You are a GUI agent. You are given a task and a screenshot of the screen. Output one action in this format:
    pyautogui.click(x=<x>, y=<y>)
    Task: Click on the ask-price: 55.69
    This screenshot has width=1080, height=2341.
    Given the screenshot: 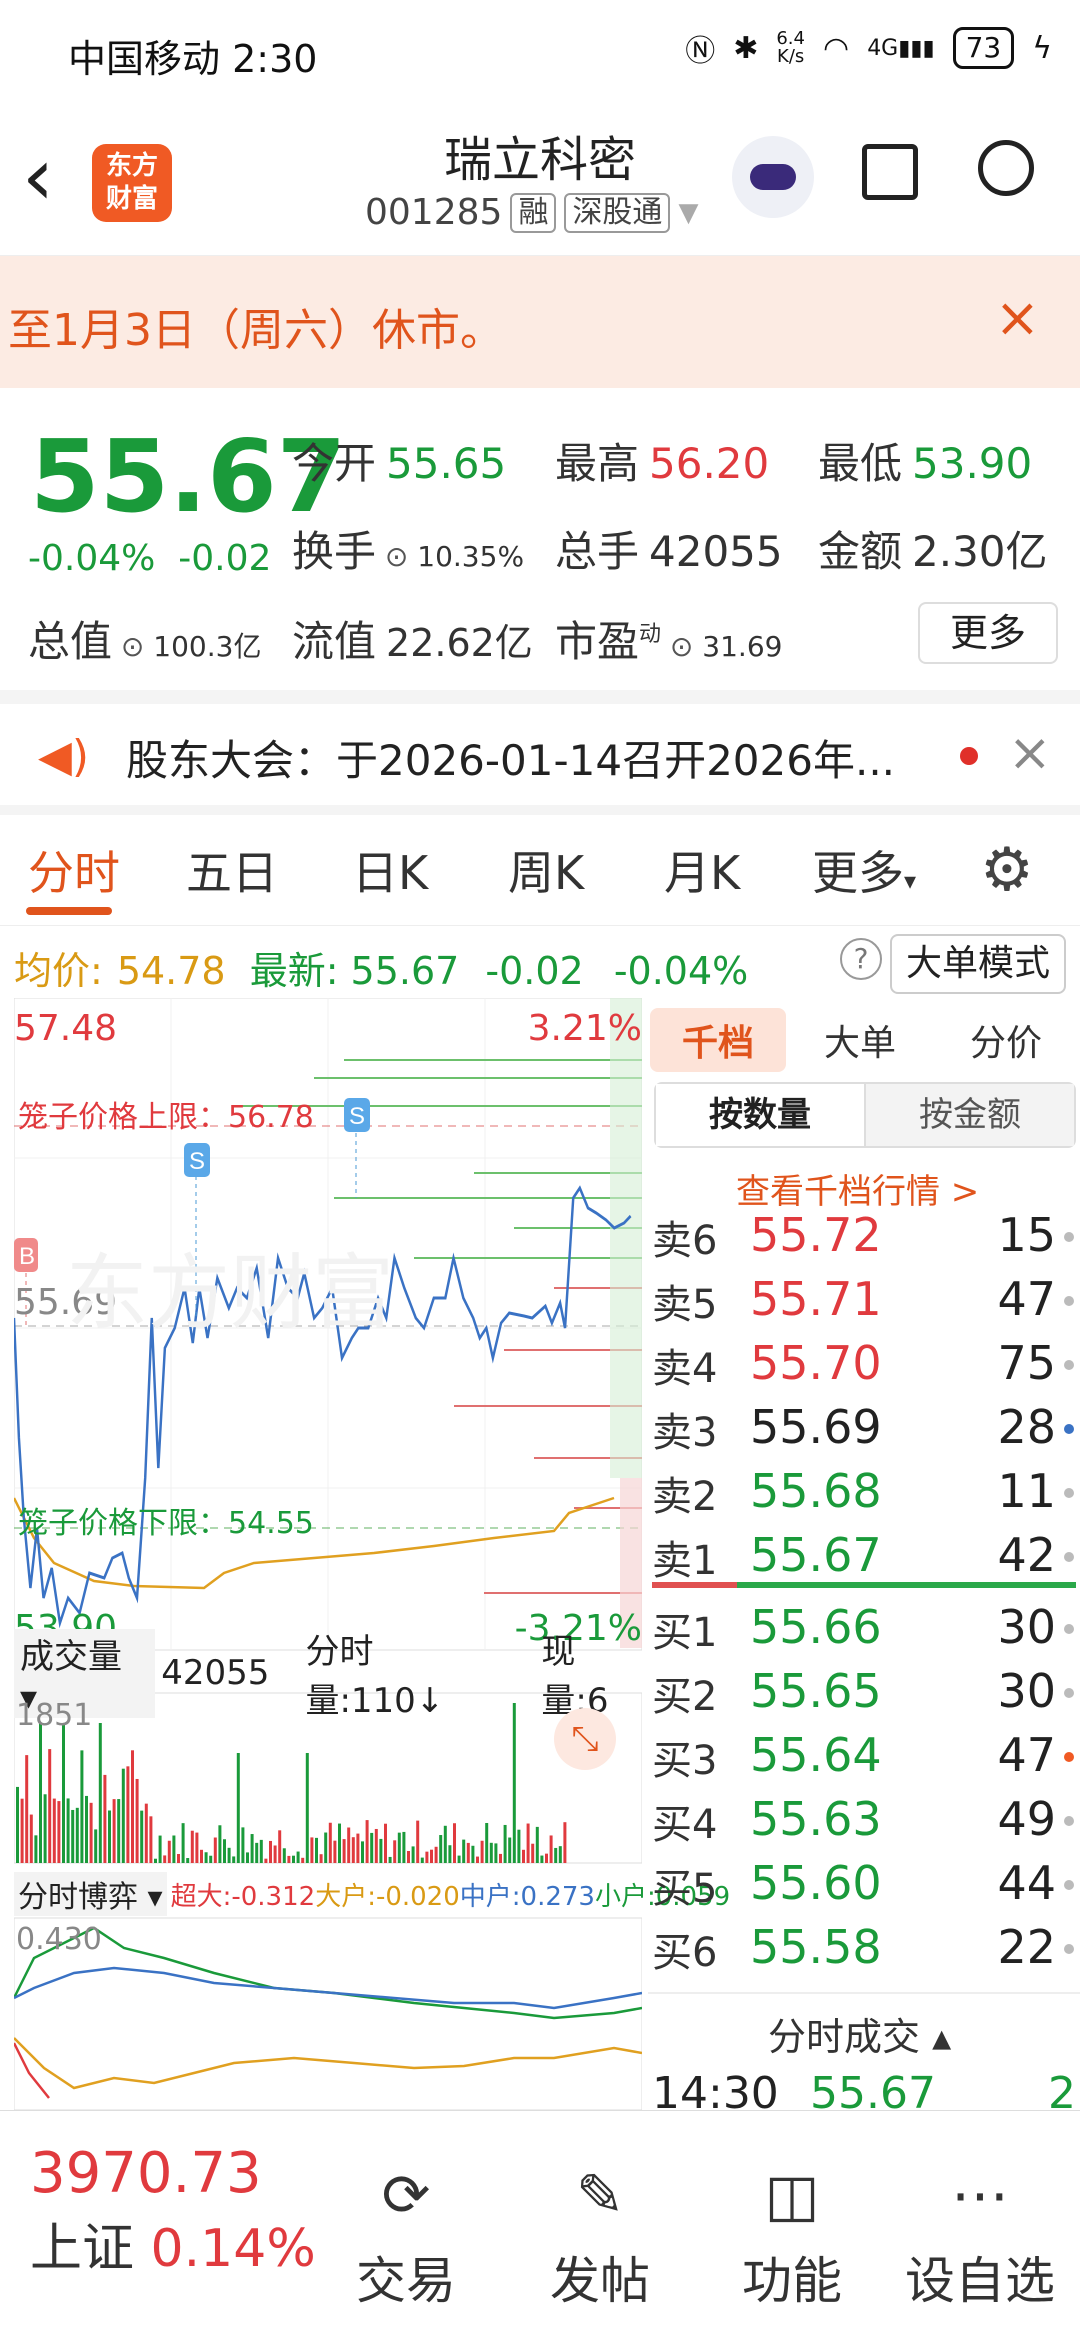 What is the action you would take?
    pyautogui.click(x=816, y=1427)
    